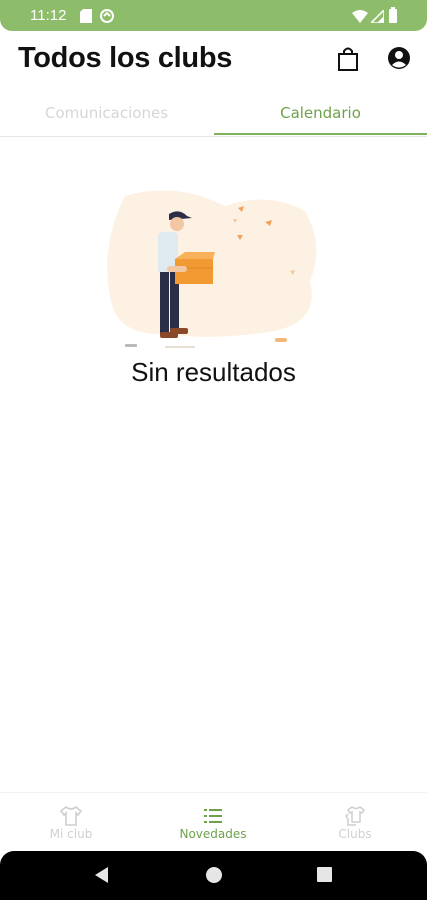 The image size is (427, 900). What do you see at coordinates (213, 15) in the screenshot?
I see `status-bar: 11:12` at bounding box center [213, 15].